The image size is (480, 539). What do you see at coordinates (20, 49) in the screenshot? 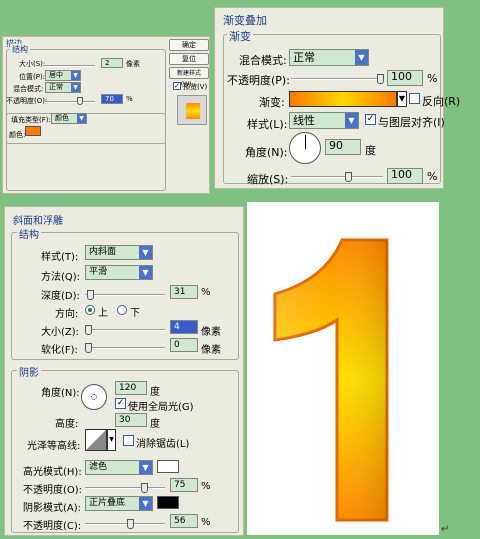
I see `stroke-structure-title: 结构` at bounding box center [20, 49].